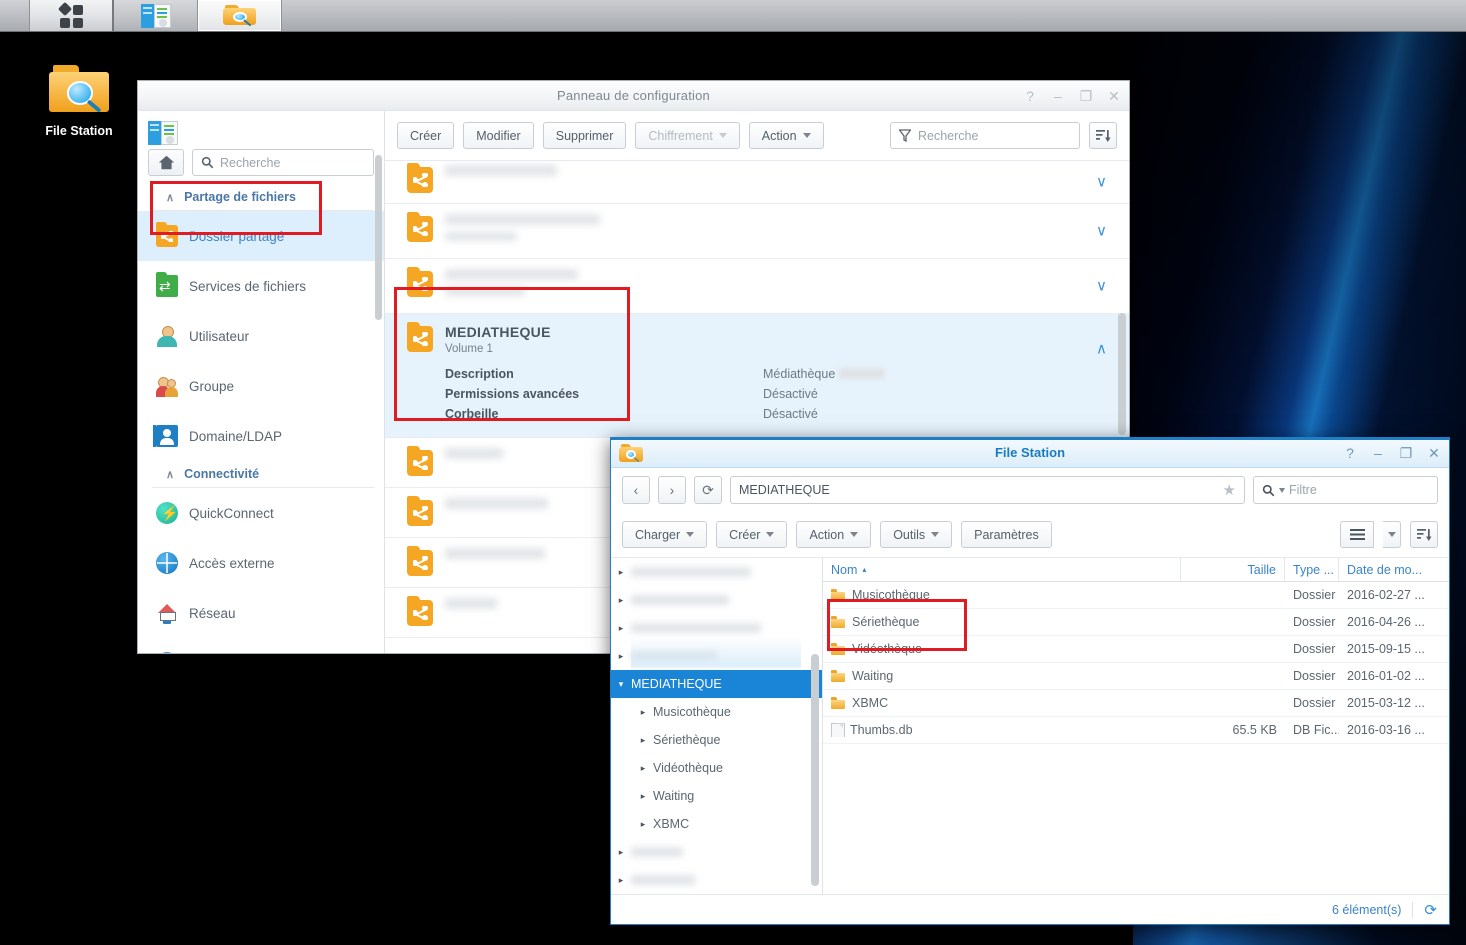  What do you see at coordinates (1233, 569) in the screenshot?
I see `column-header-taille: Taille` at bounding box center [1233, 569].